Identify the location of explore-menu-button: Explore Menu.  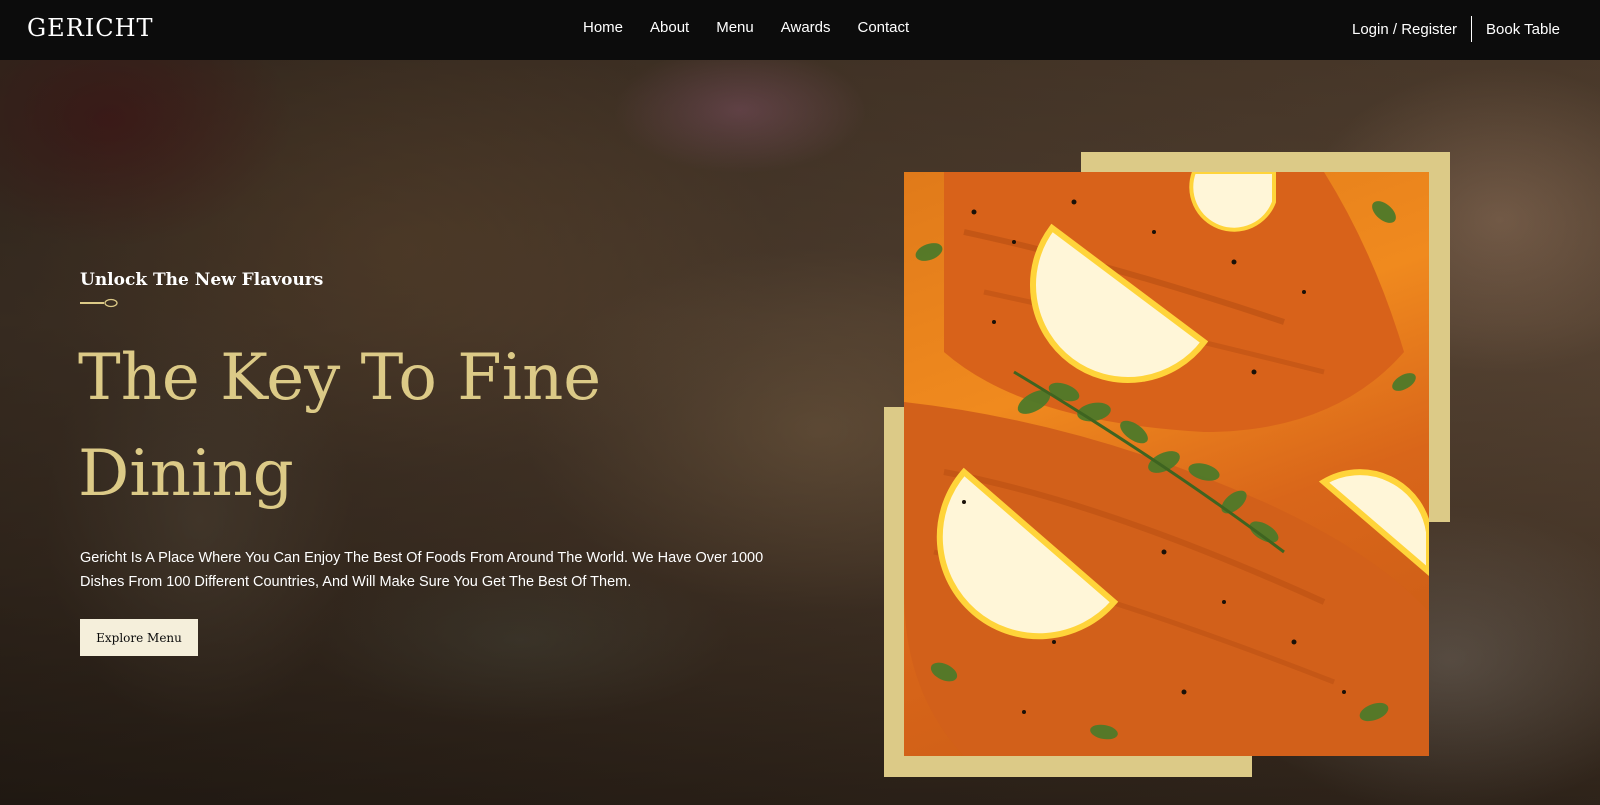
(139, 637).